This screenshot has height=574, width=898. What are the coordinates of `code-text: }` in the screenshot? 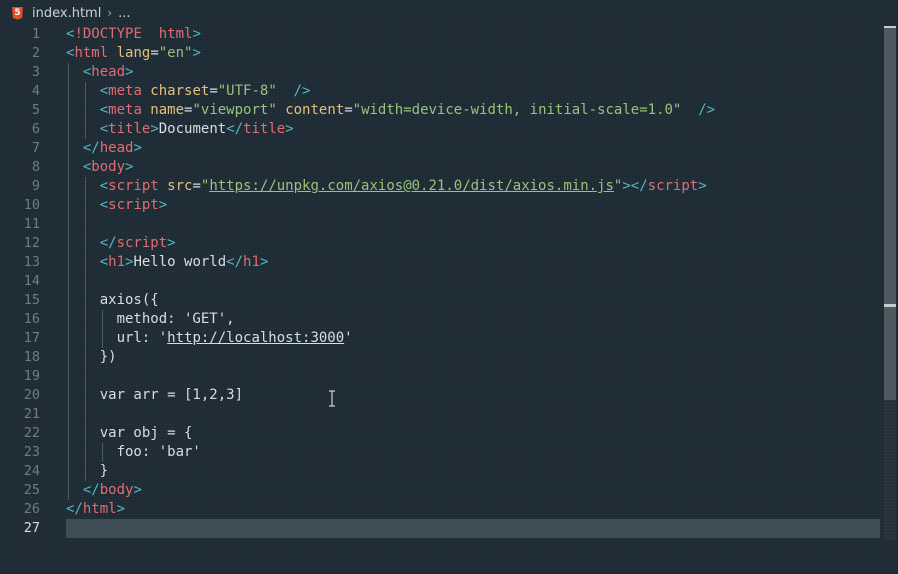 It's located at (87, 471).